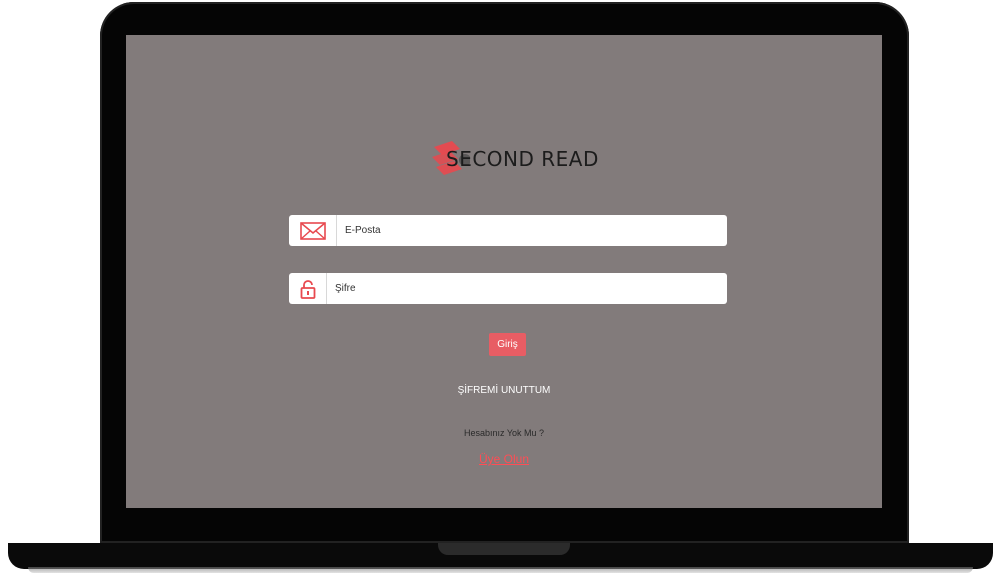 Image resolution: width=993 pixels, height=575 pixels. I want to click on email-input, so click(532, 230).